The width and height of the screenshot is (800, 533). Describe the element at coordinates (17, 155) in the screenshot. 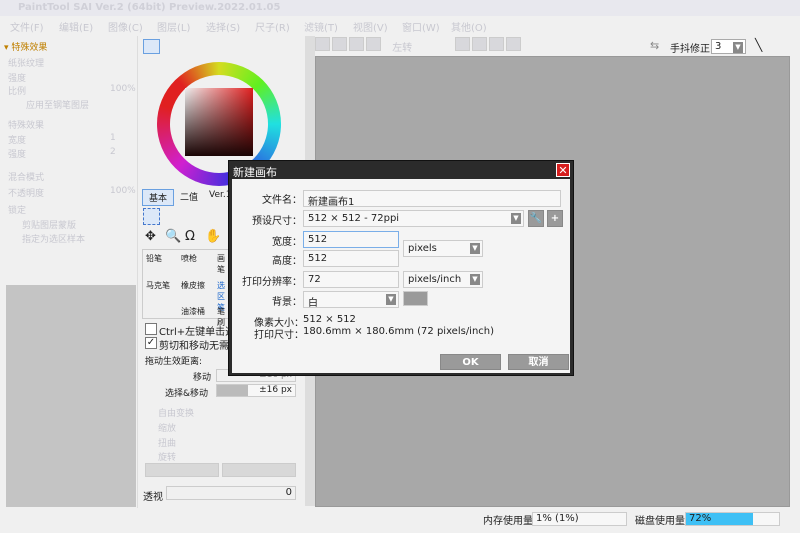

I see `row-label: 强度` at that location.